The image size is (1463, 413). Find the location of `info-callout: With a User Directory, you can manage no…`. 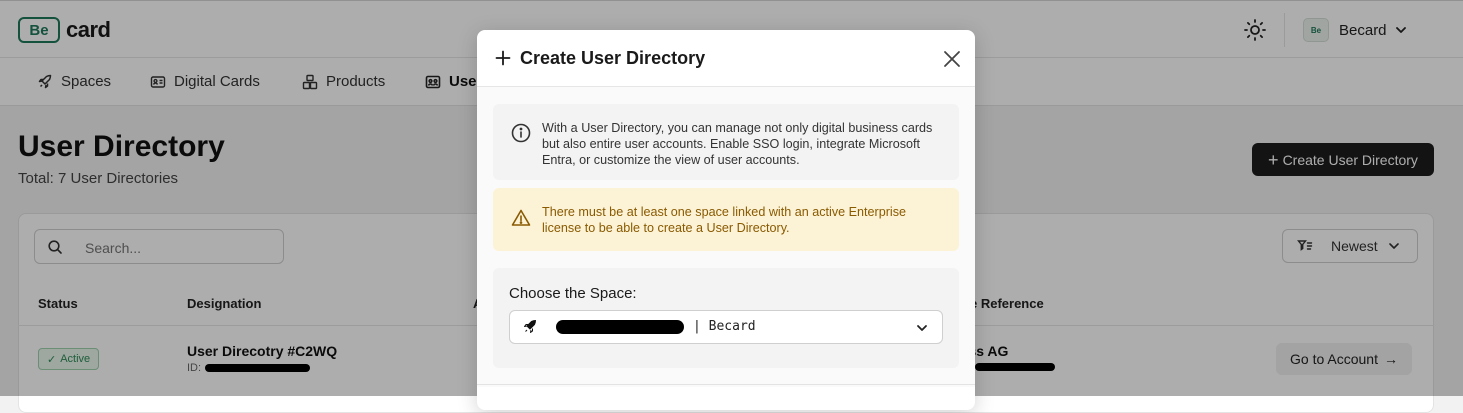

info-callout: With a User Directory, you can manage no… is located at coordinates (726, 142).